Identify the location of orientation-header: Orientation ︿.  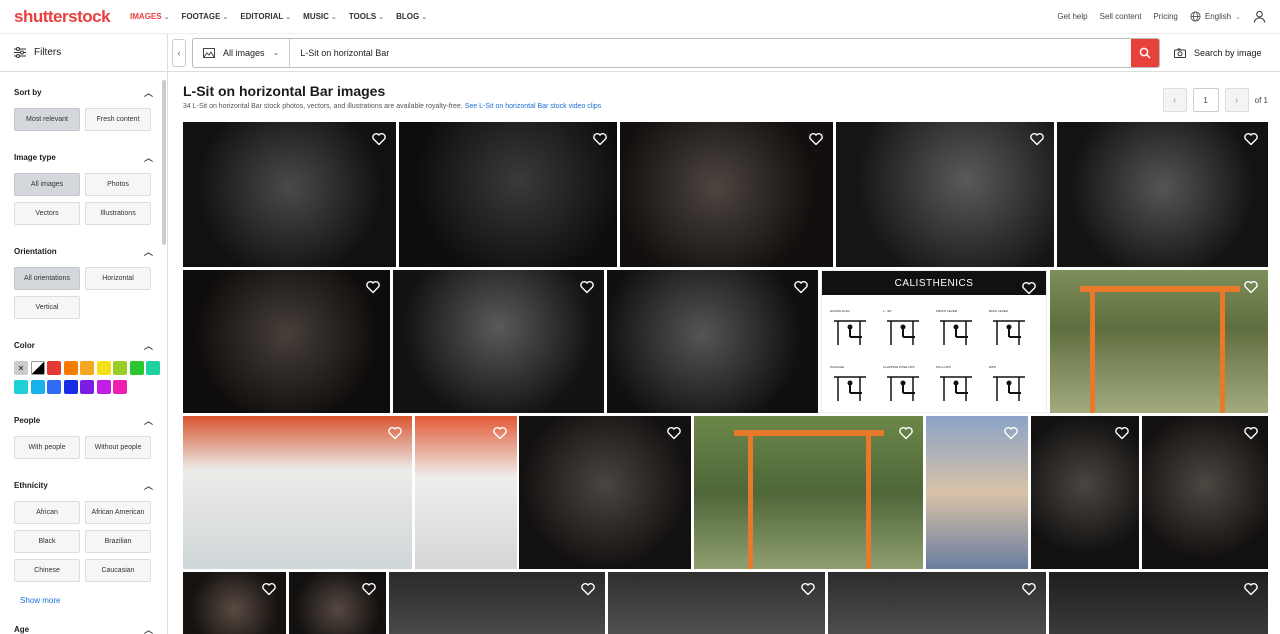
(83, 251).